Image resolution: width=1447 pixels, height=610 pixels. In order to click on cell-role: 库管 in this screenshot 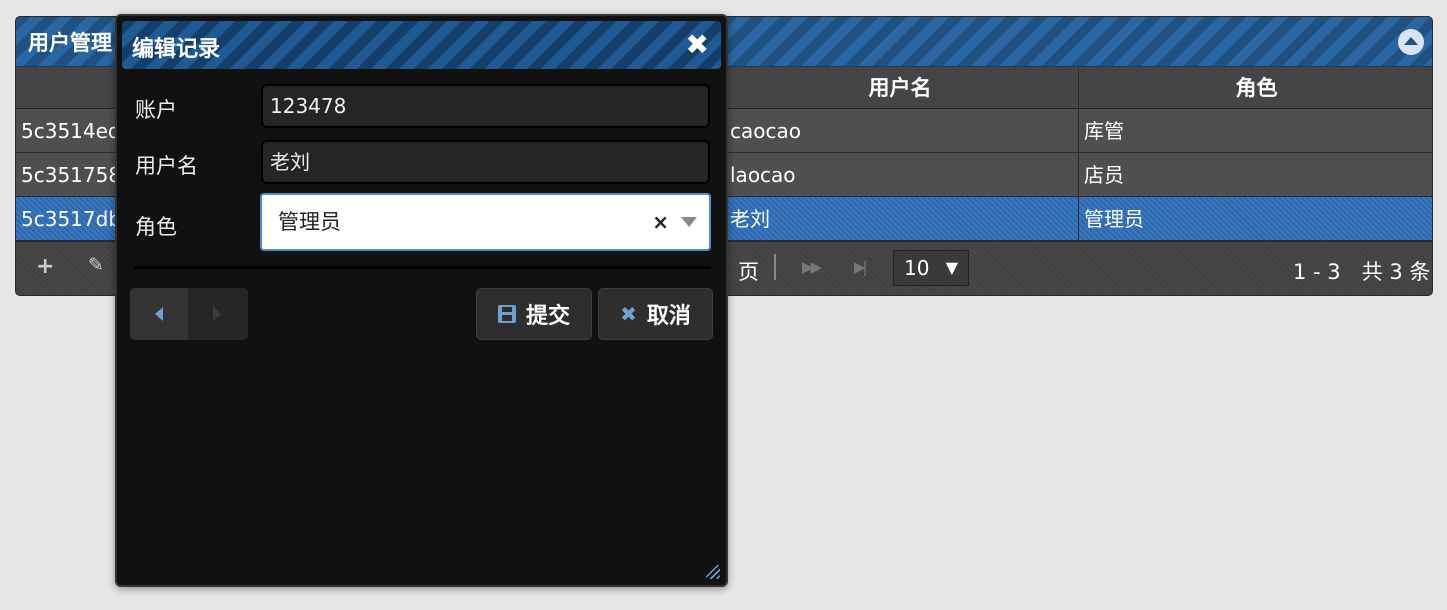, I will do `click(1255, 131)`.